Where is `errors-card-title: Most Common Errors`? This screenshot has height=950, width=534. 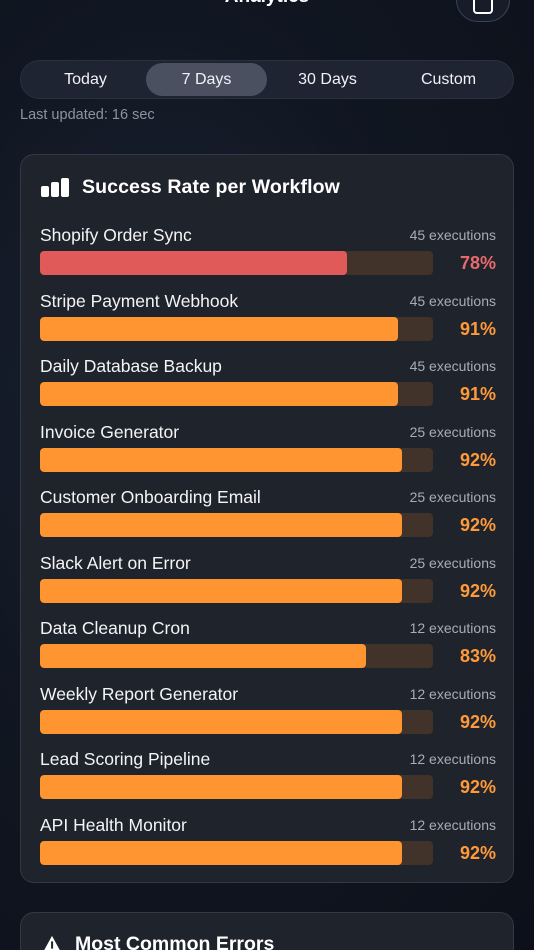
errors-card-title: Most Common Errors is located at coordinates (175, 941).